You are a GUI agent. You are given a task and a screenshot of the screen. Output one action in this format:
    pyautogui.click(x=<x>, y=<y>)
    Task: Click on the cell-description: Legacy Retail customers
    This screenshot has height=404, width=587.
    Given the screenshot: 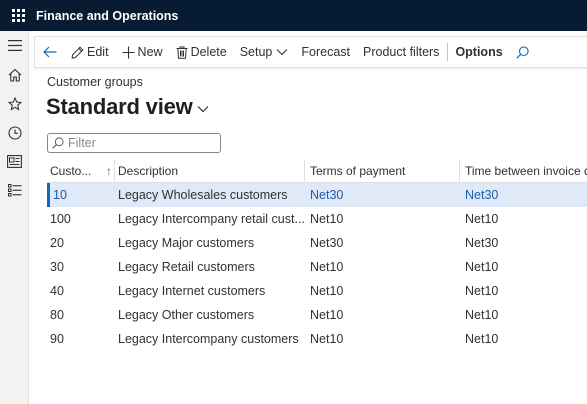 What is the action you would take?
    pyautogui.click(x=186, y=267)
    